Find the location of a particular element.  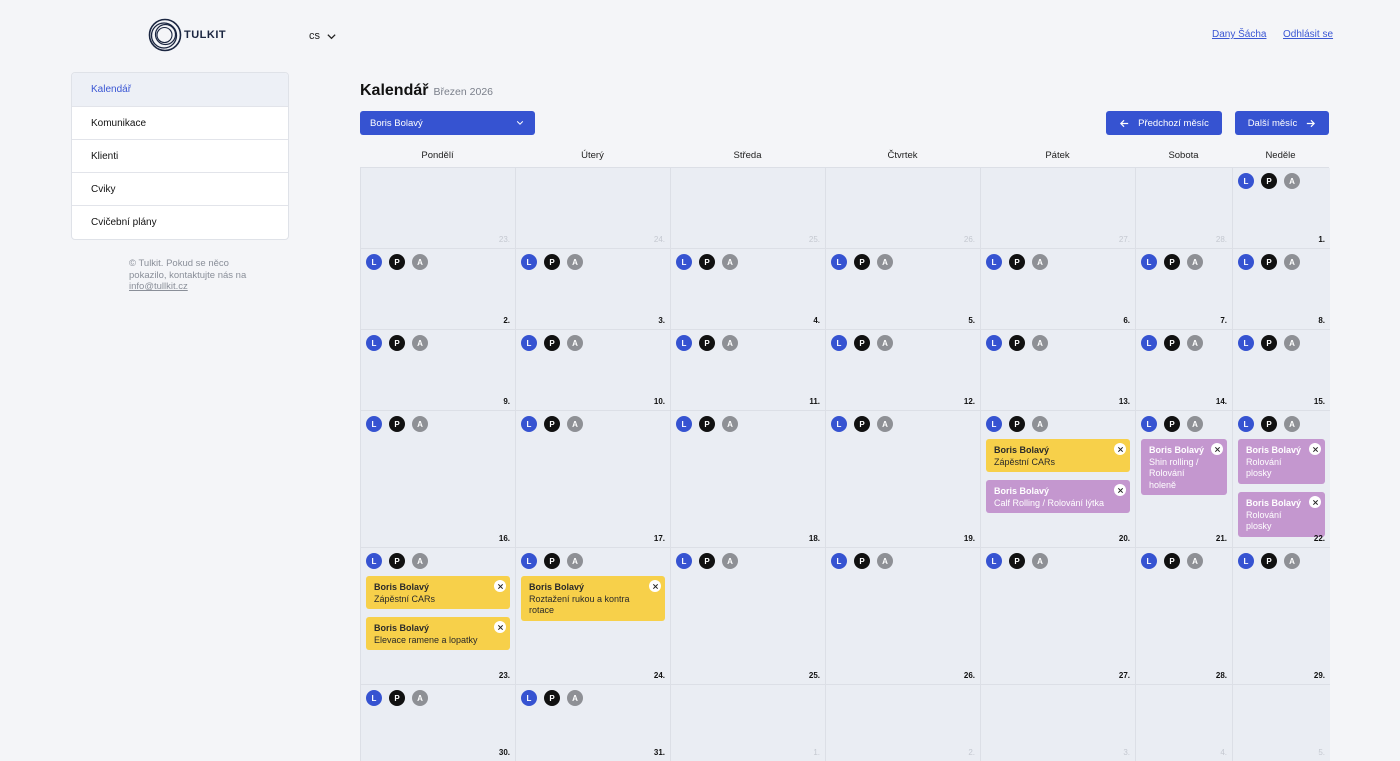

user-profile-link: Dany Šácha is located at coordinates (1239, 34).